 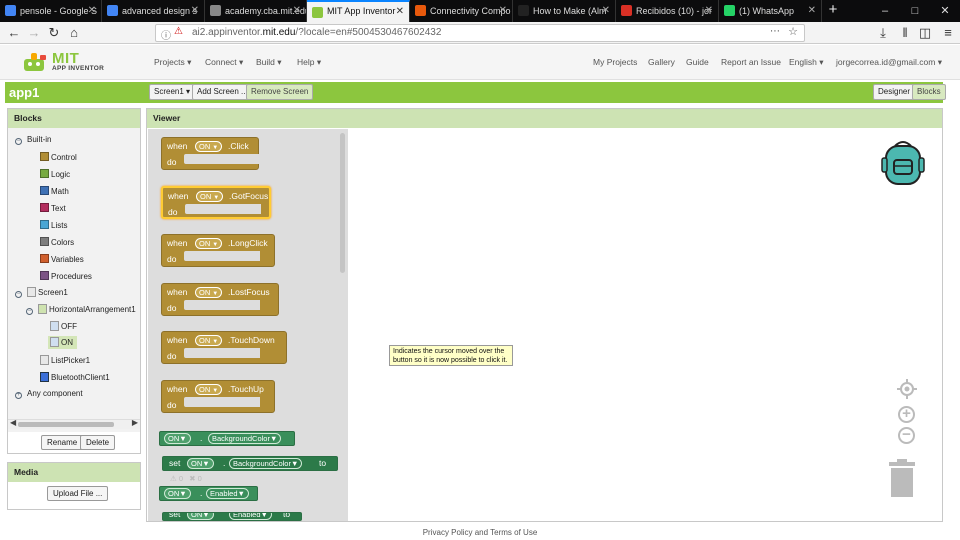 I want to click on browser-tab: Recibidos (10) - jor ✕, so click(x=667, y=11).